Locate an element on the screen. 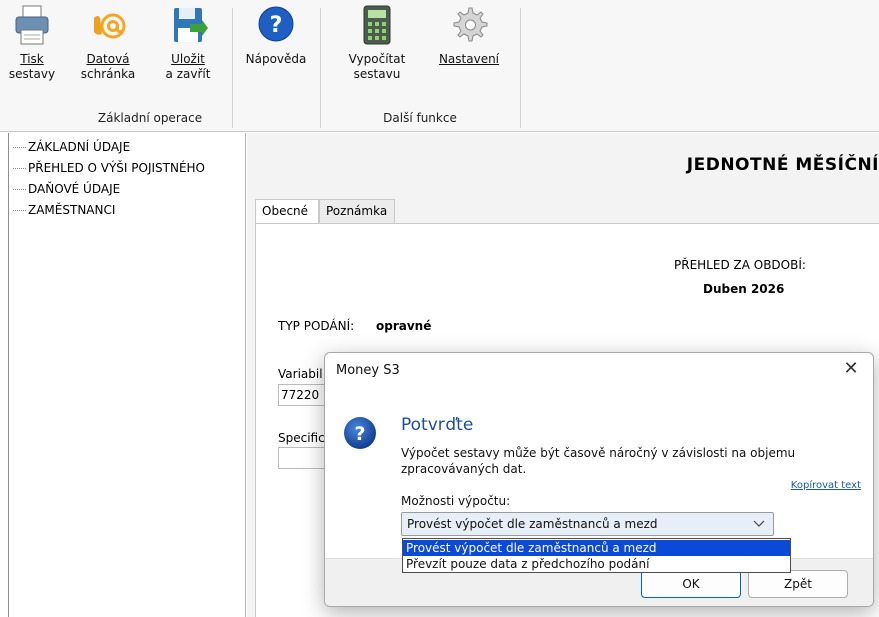  calculation-options-select: Provést výpočet dle zaměstnanců a mezd is located at coordinates (587, 524).